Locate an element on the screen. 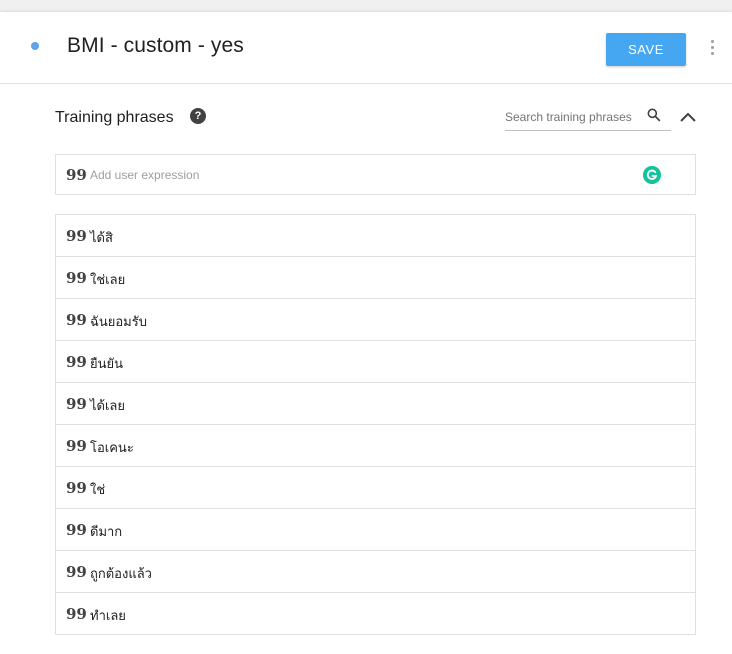 This screenshot has height=654, width=732. add-expression-box: 99 is located at coordinates (375, 174).